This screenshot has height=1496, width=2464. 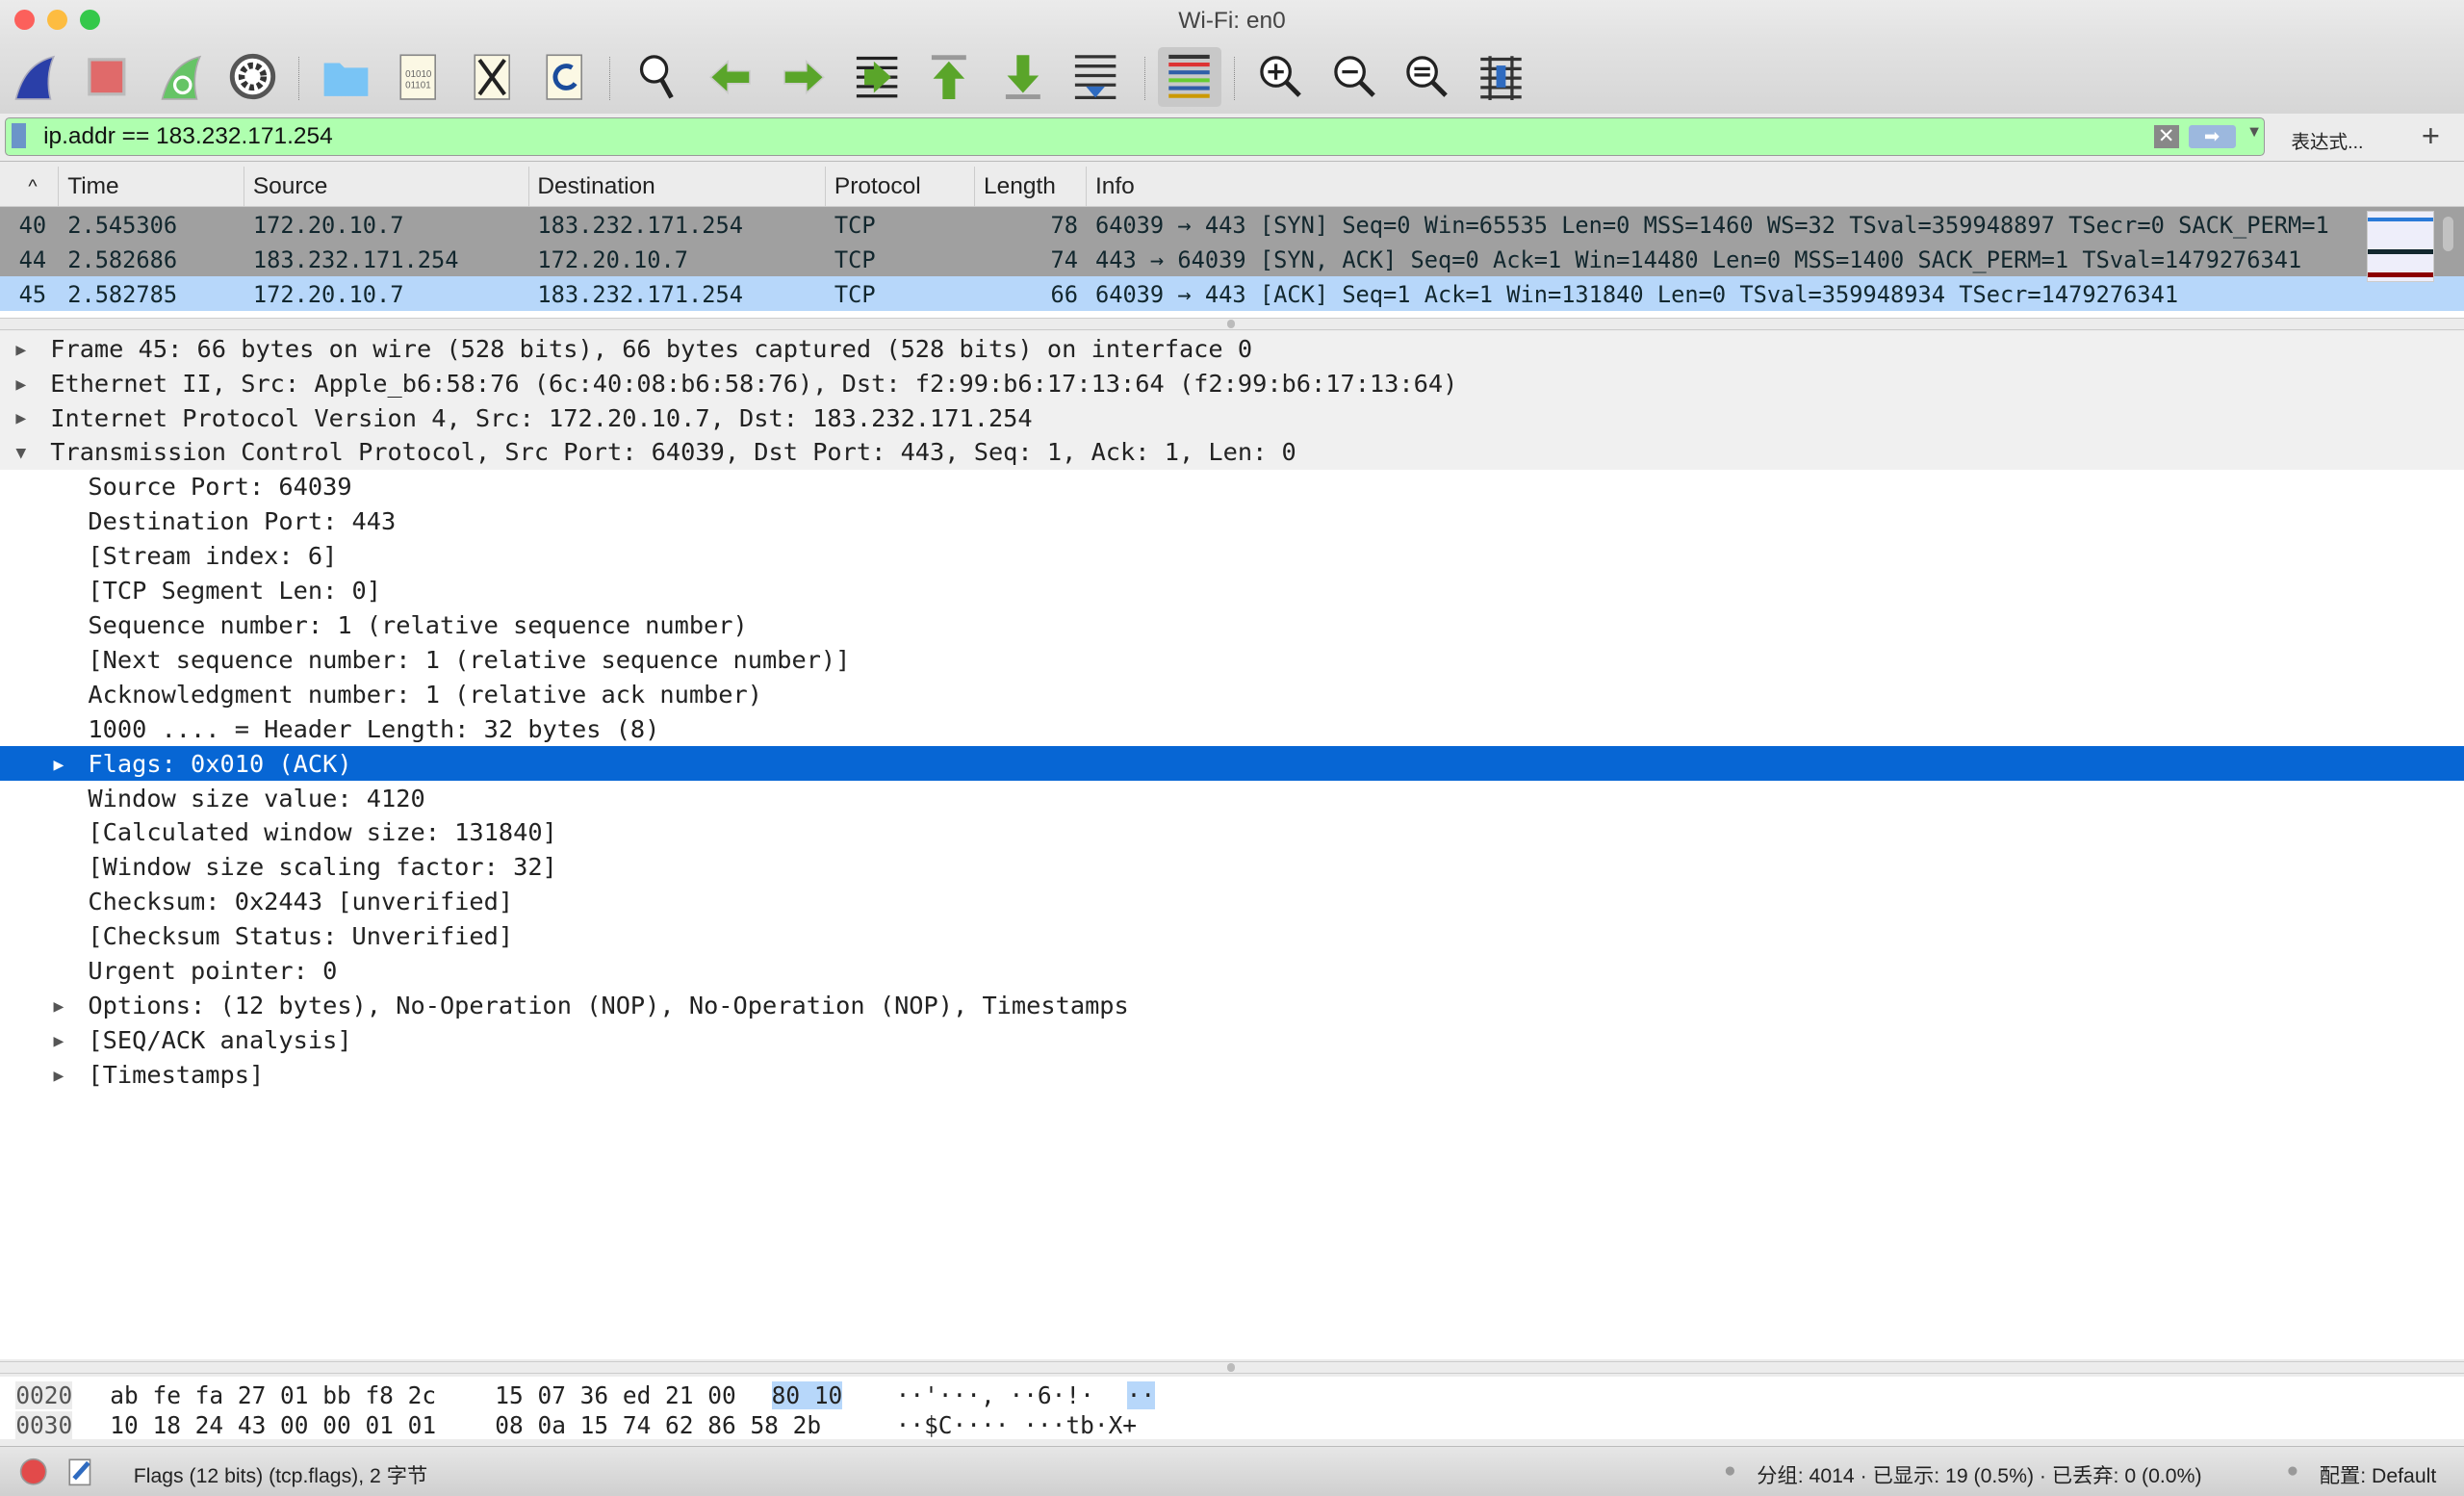 I want to click on detail-tree-item: [Window size scaling factor: 32], so click(x=1232, y=867).